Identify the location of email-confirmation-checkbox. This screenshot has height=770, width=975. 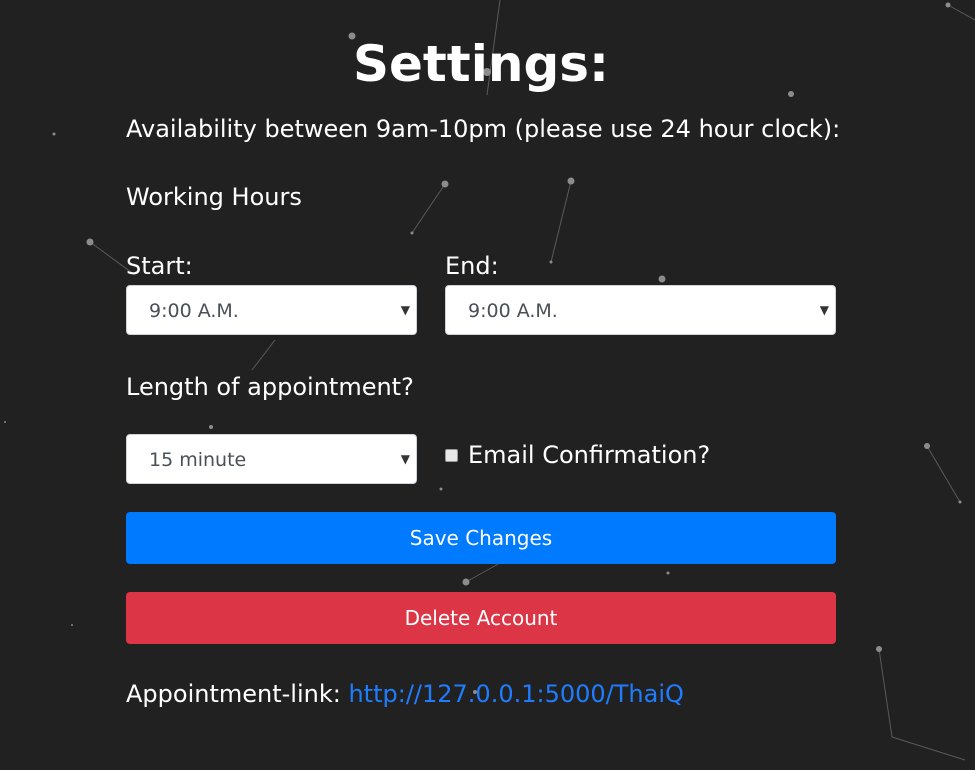
(451, 455).